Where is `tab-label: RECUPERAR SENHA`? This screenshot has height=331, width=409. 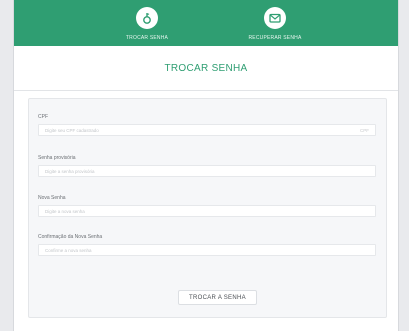
tab-label: RECUPERAR SENHA is located at coordinates (275, 38).